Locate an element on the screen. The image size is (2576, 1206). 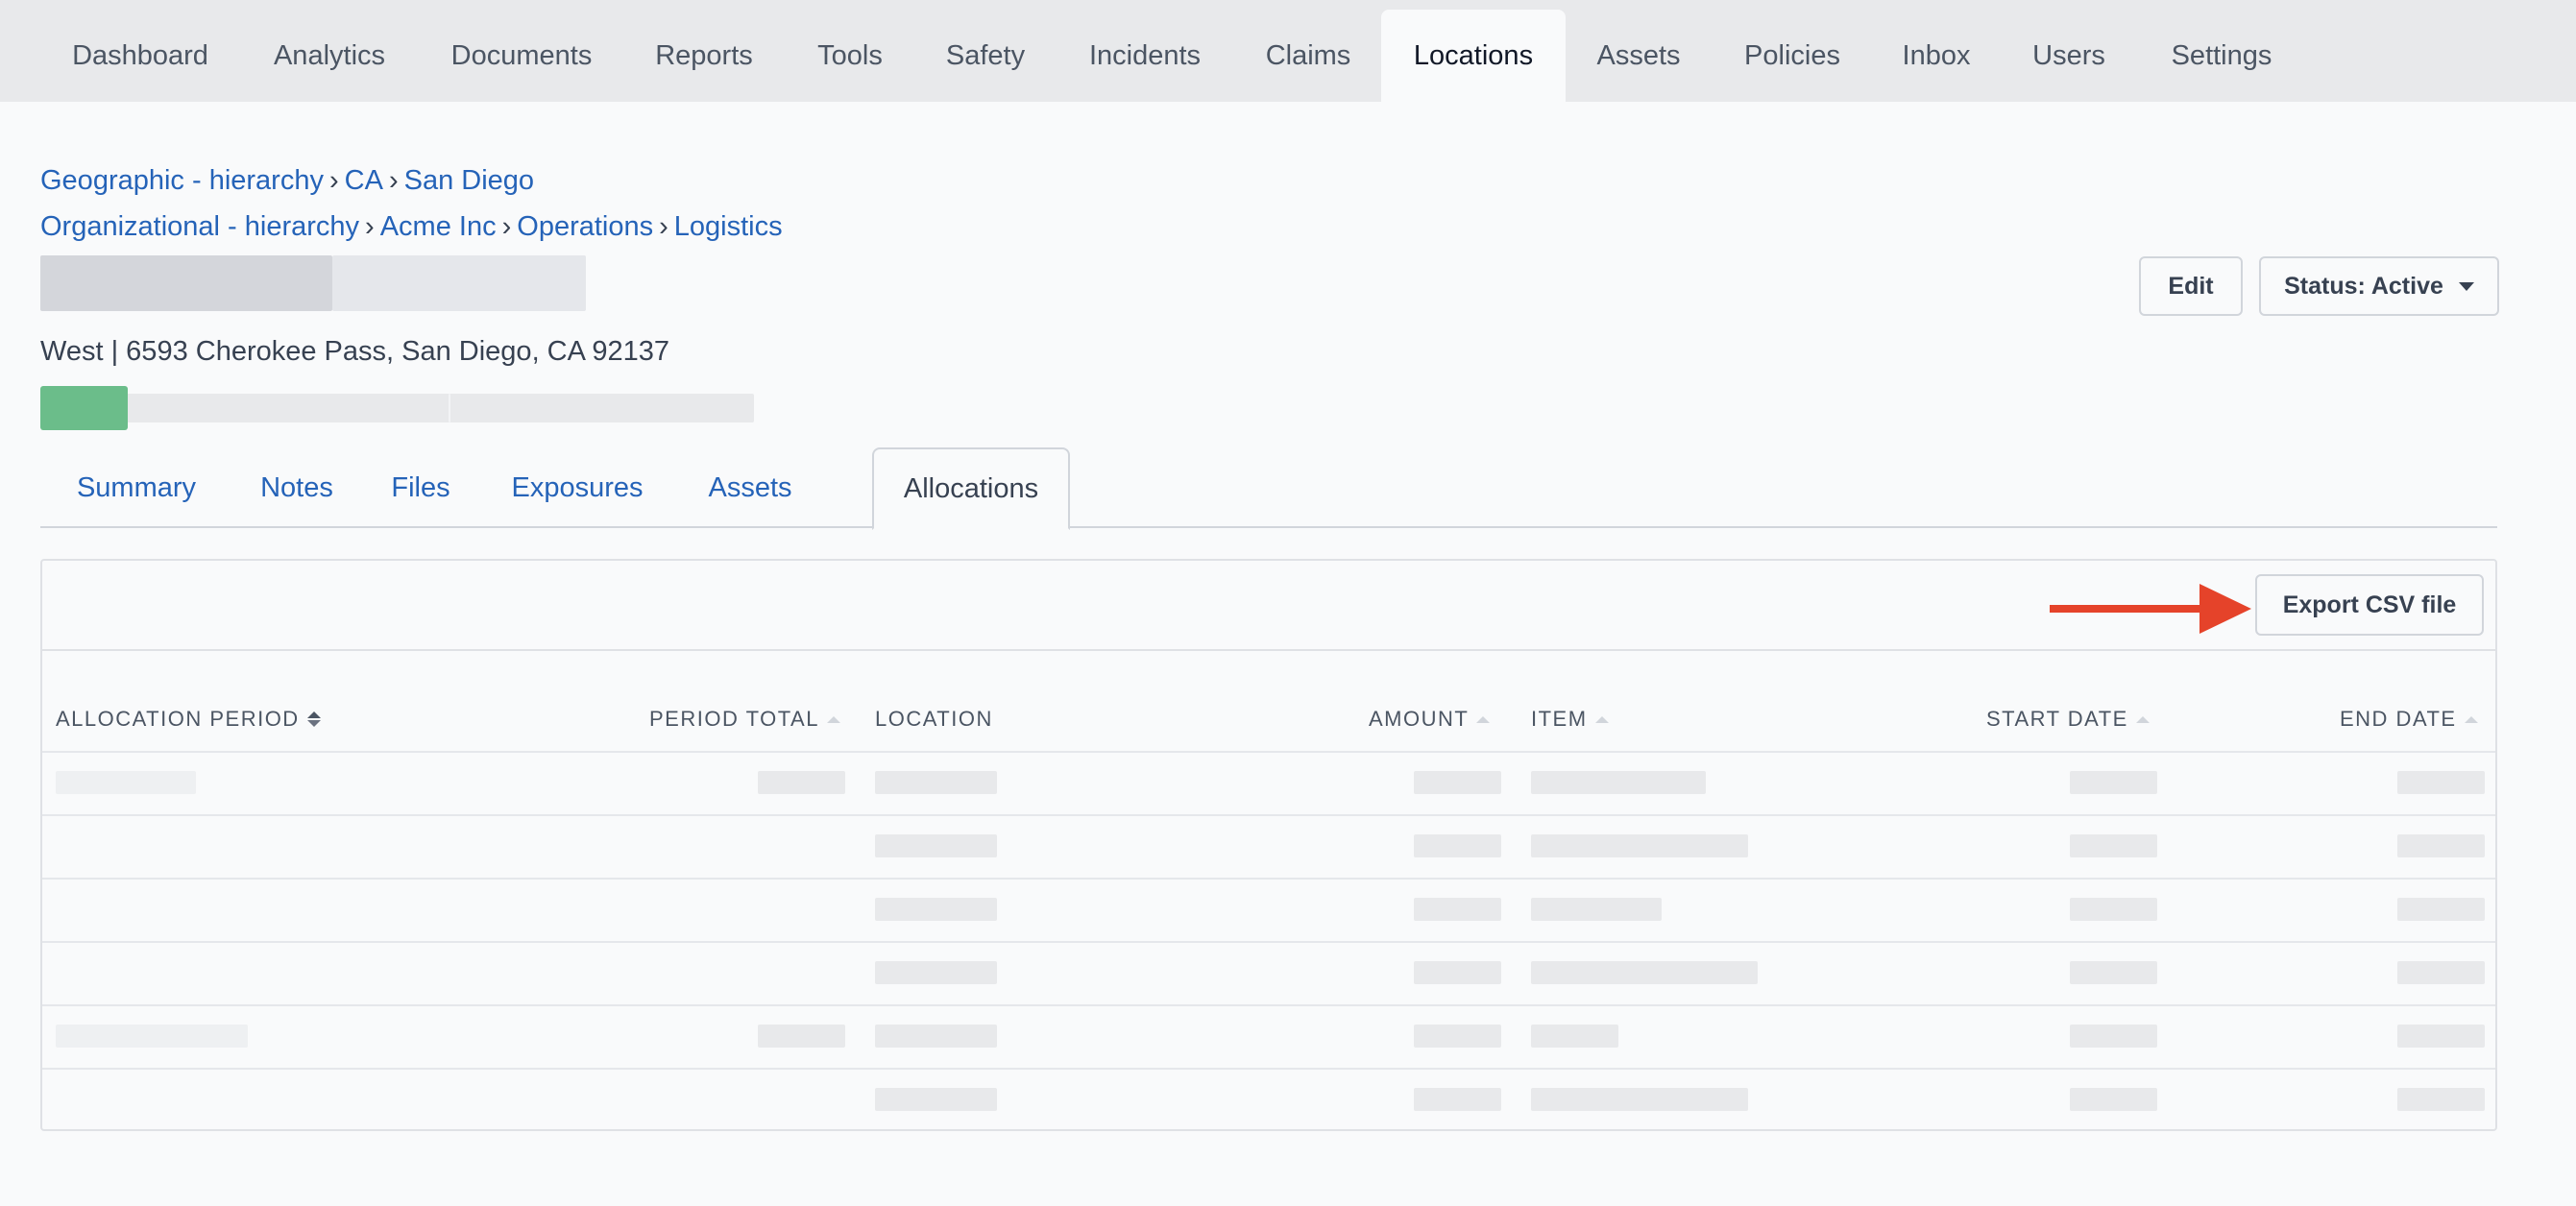
status-label: Status: Active is located at coordinates (2364, 286).